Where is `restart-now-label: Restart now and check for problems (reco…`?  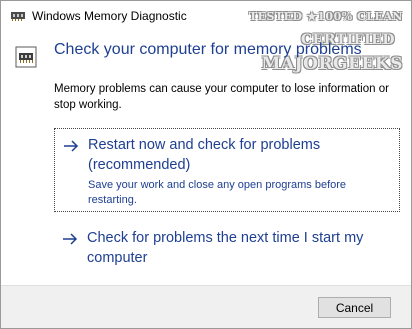 restart-now-label: Restart now and check for problems (reco… is located at coordinates (204, 155).